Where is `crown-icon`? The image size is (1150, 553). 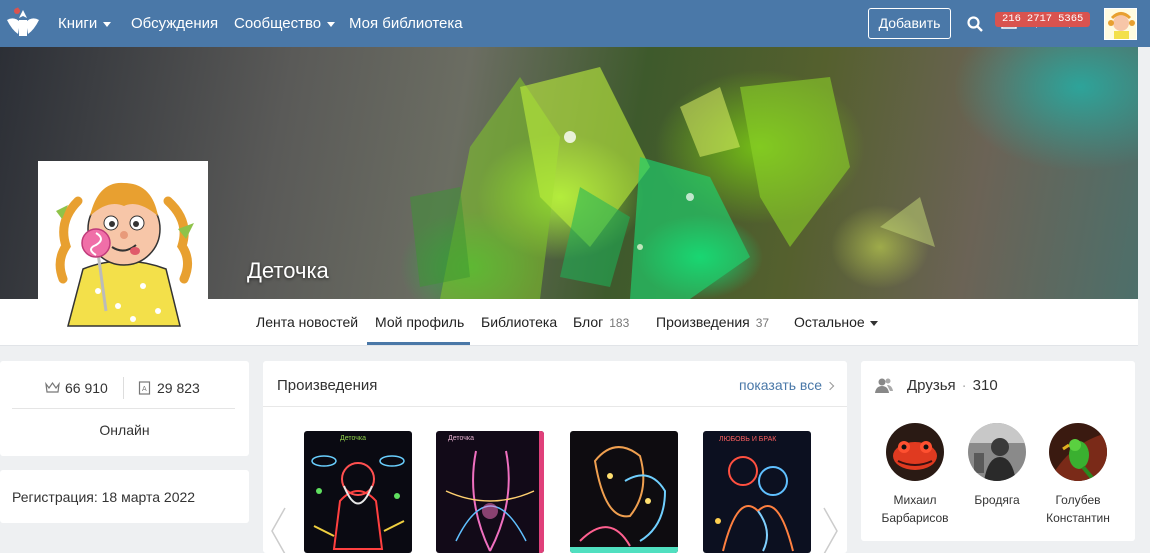
crown-icon is located at coordinates (52, 387).